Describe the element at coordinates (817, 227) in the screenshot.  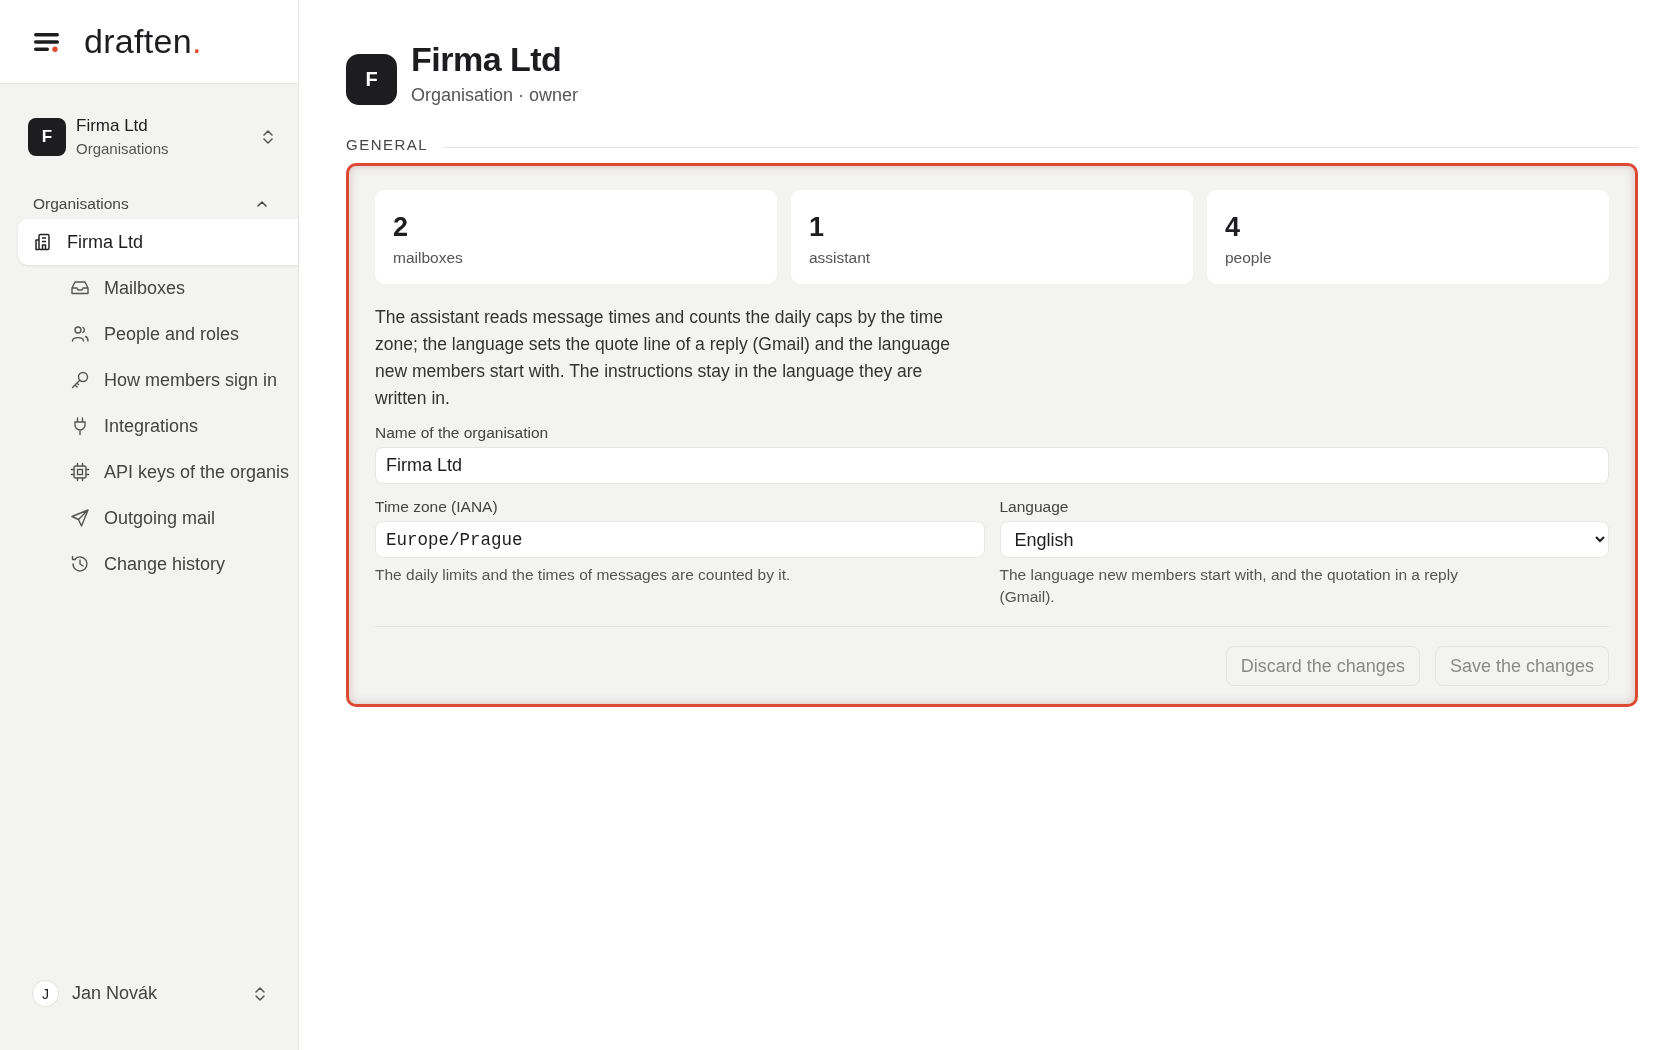
I see `stat-value: 1` at that location.